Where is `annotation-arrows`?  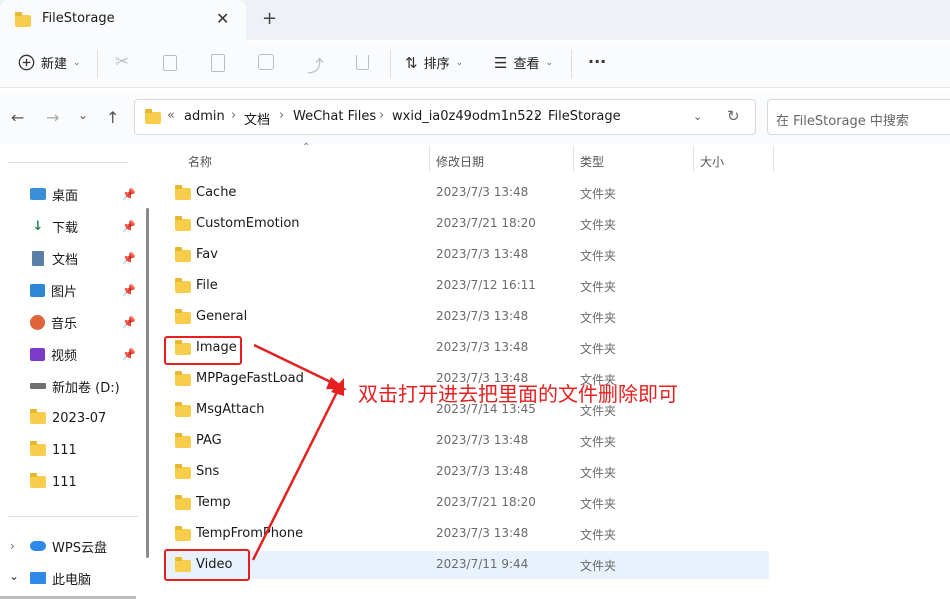
annotation-arrows is located at coordinates (299, 452).